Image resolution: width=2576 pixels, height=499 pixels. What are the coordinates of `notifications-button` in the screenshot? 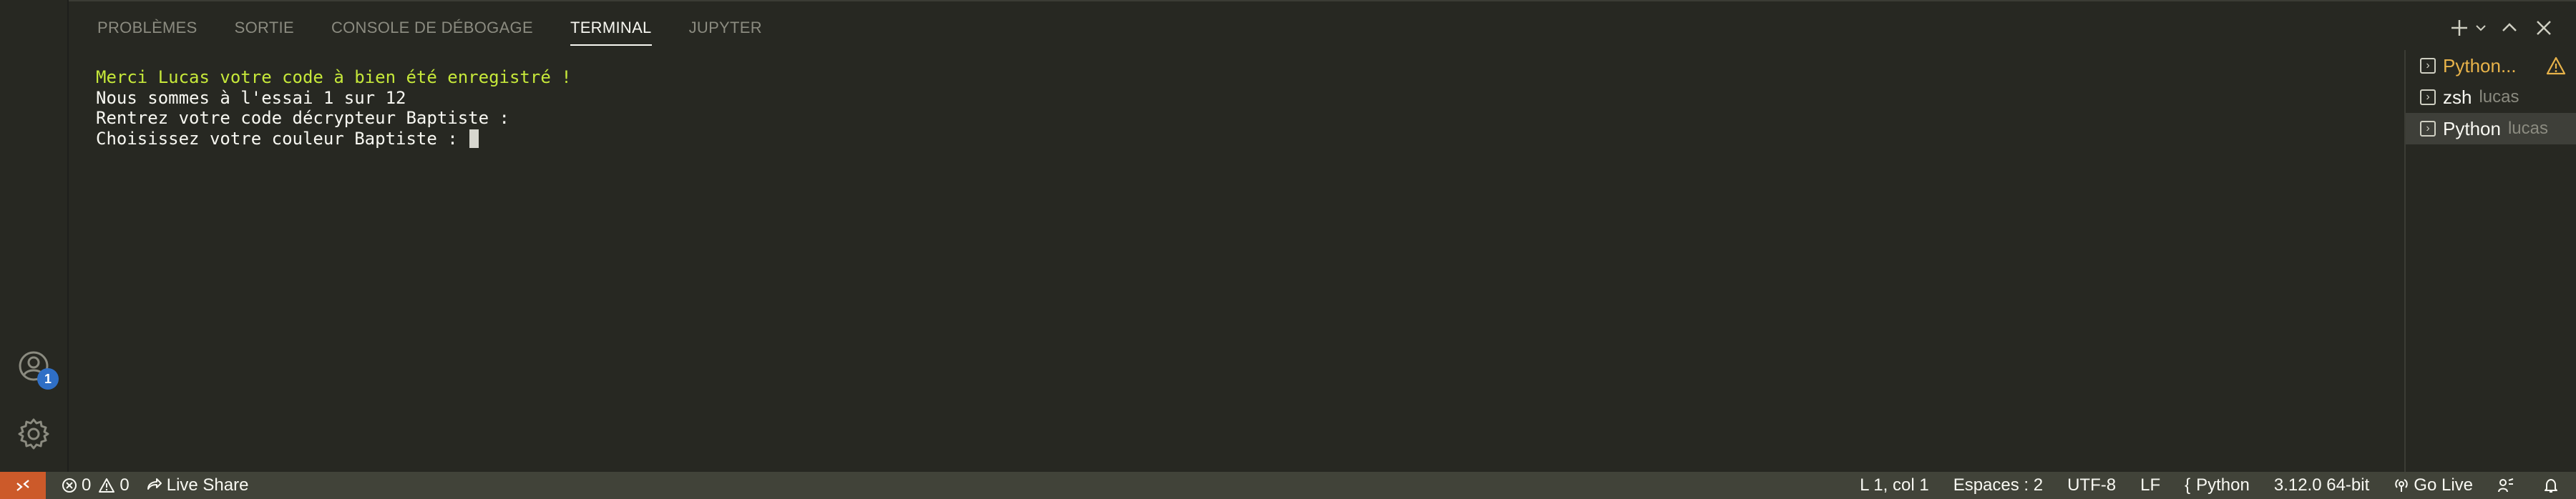 It's located at (2553, 486).